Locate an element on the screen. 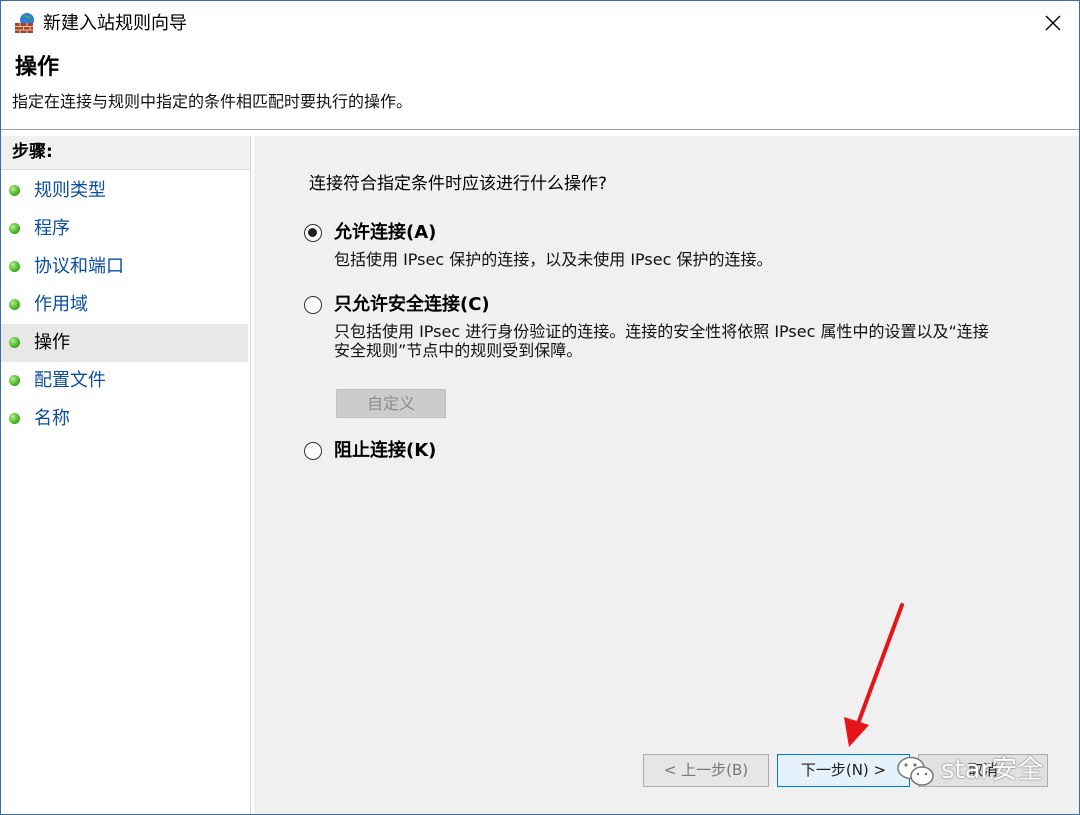 This screenshot has width=1080, height=815. block-radio is located at coordinates (313, 451).